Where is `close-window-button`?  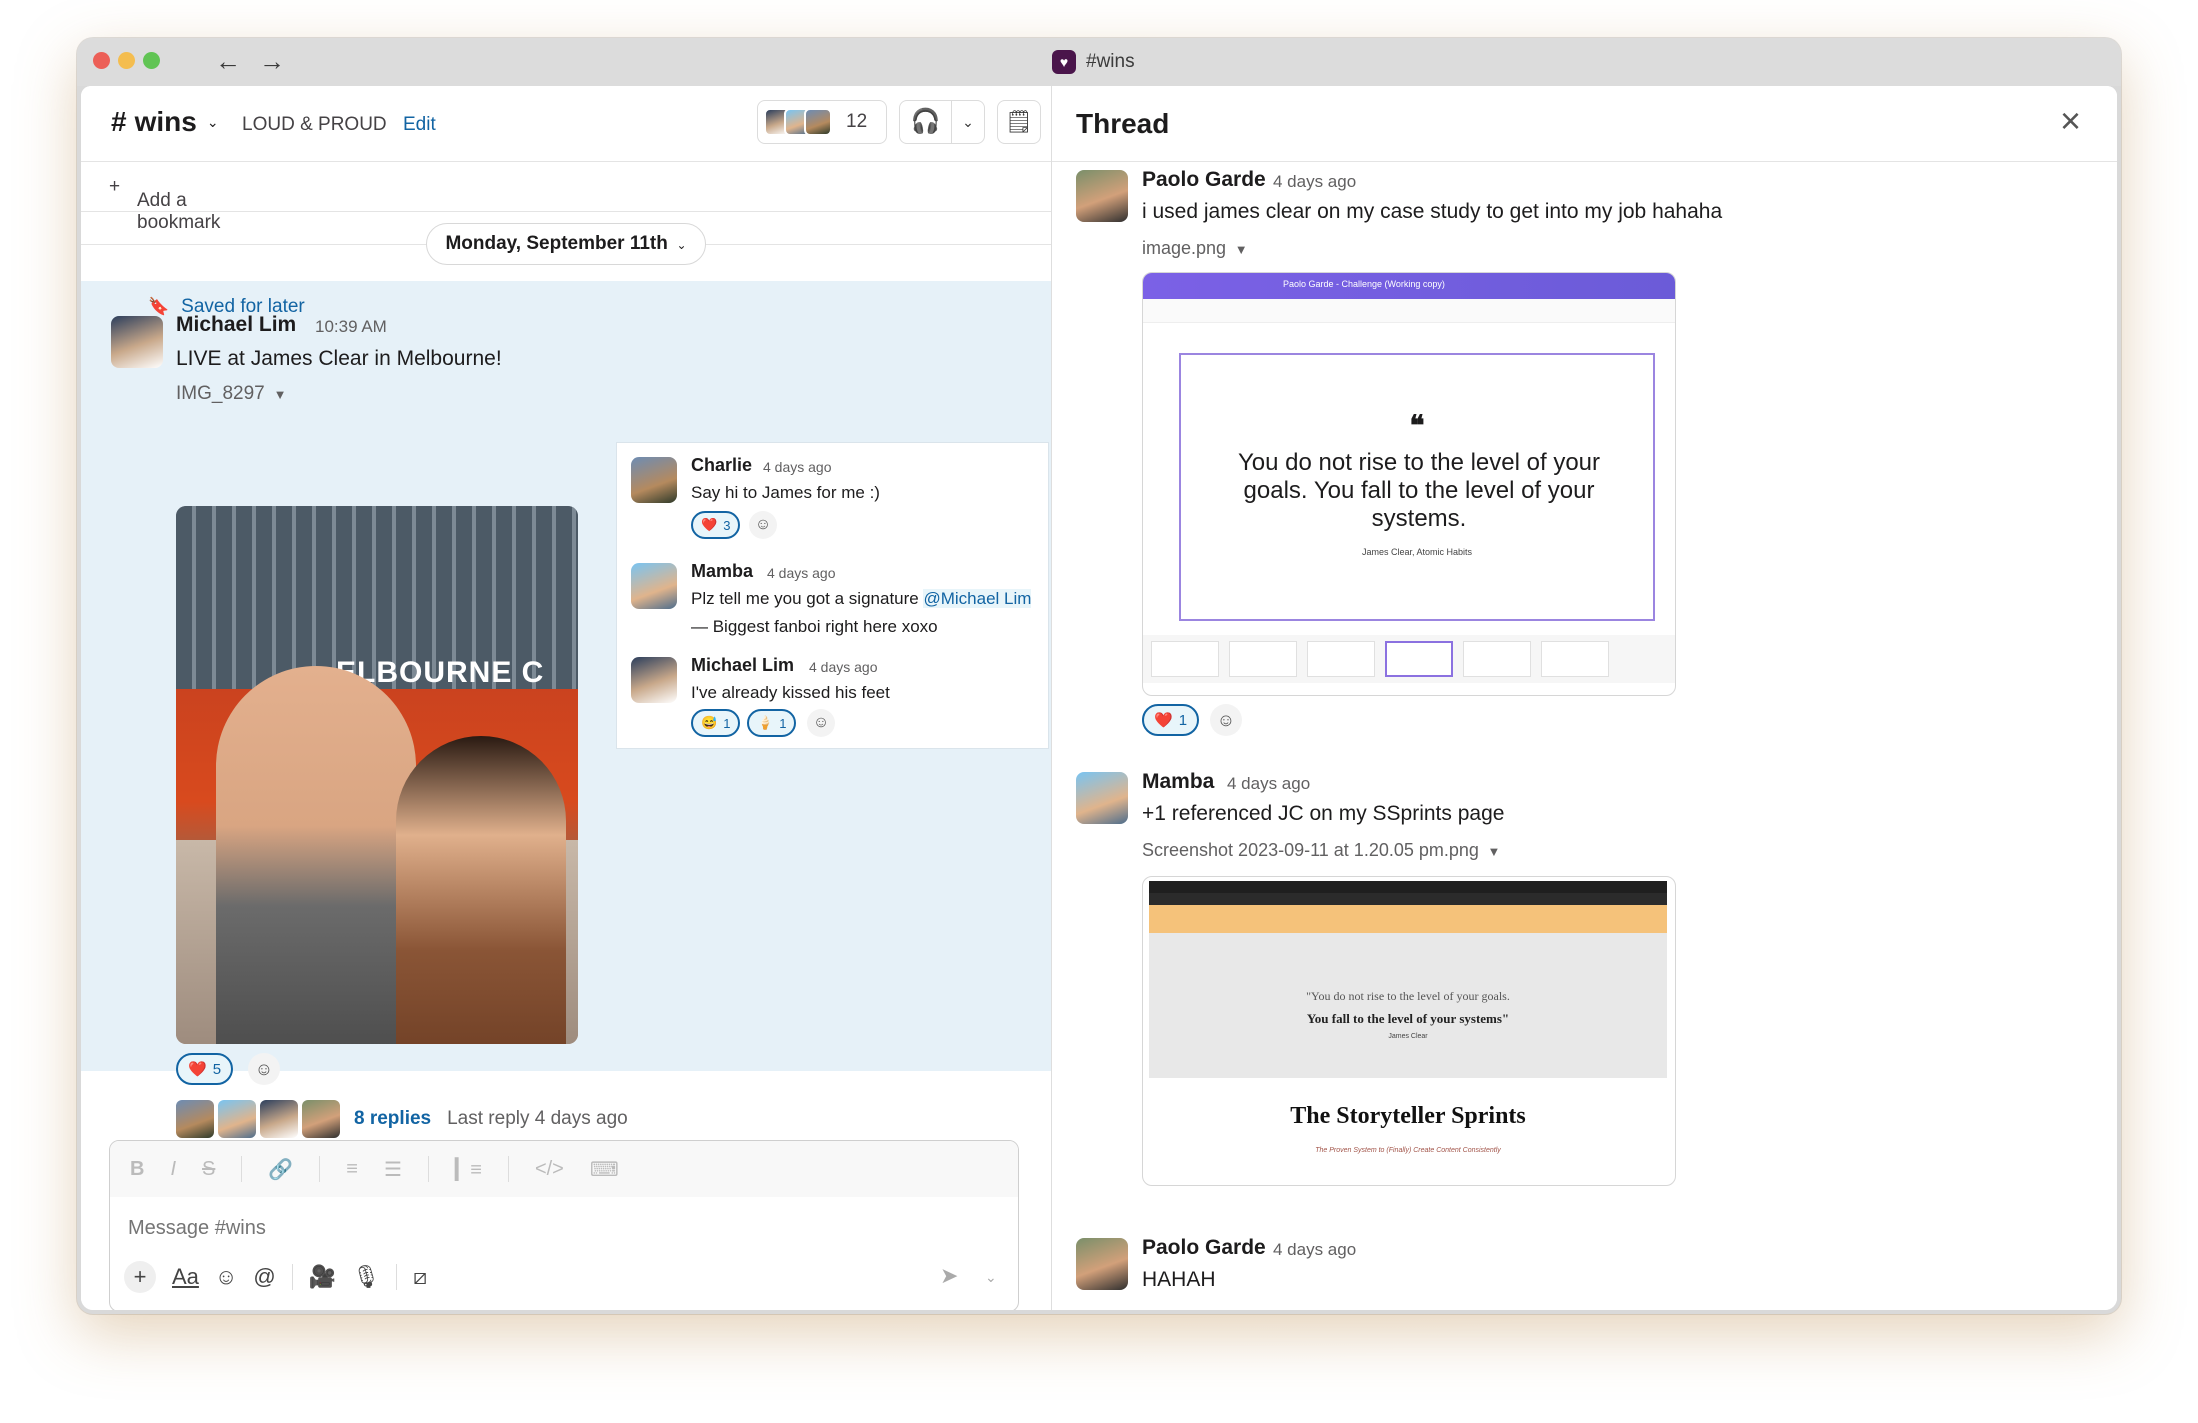 close-window-button is located at coordinates (101, 60).